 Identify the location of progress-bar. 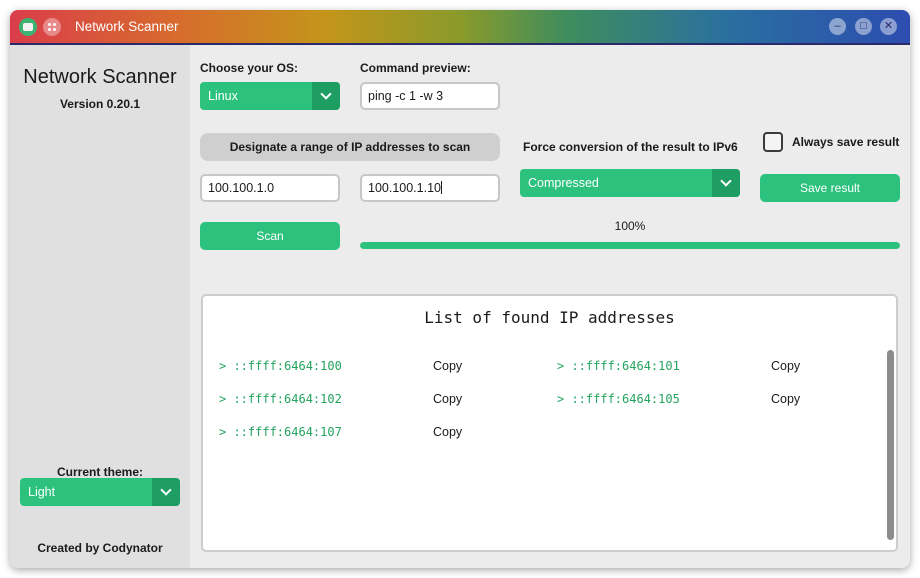
(630, 245).